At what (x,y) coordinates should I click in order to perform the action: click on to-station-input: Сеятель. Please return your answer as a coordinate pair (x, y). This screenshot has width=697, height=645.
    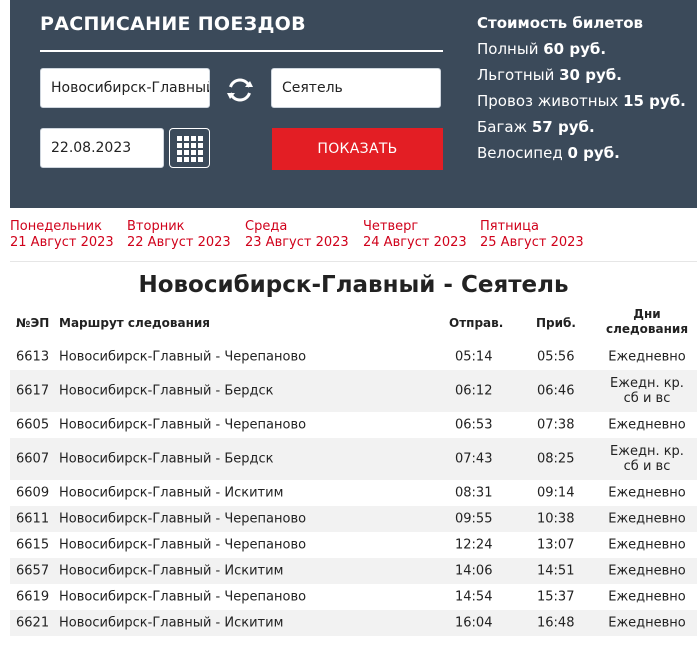
    Looking at the image, I should click on (356, 88).